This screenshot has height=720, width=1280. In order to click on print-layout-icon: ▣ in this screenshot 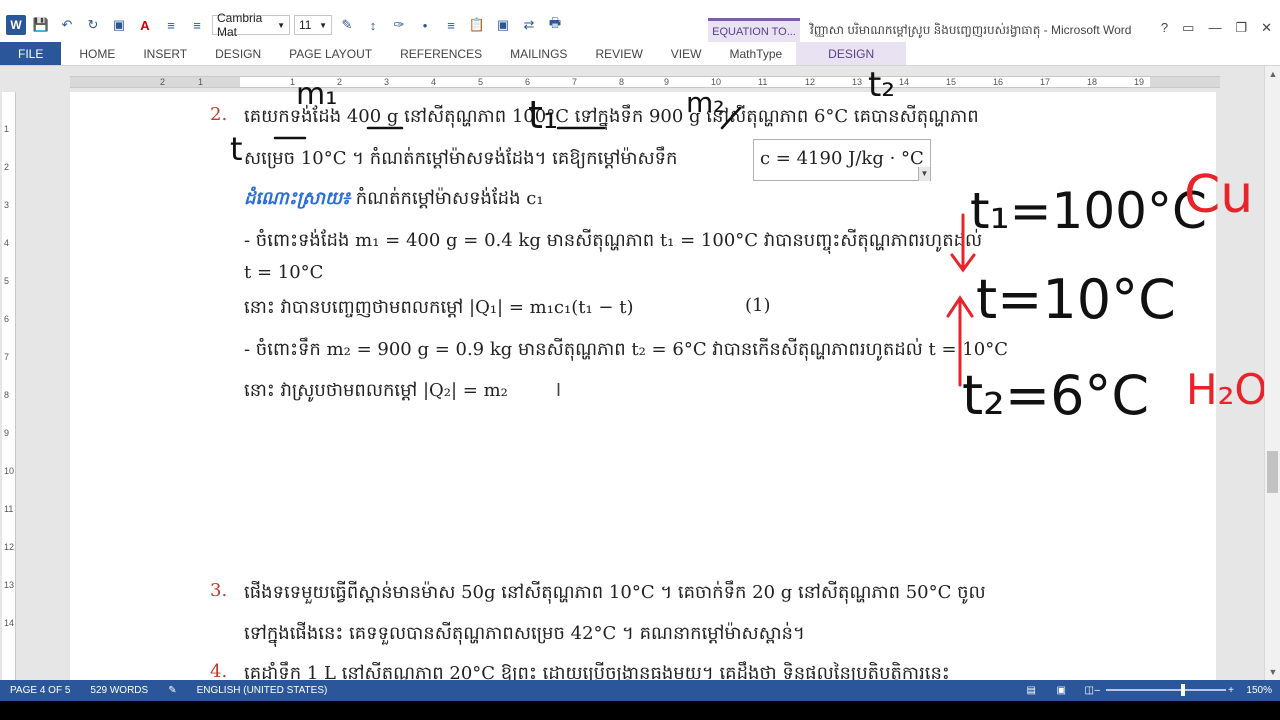, I will do `click(1061, 690)`.